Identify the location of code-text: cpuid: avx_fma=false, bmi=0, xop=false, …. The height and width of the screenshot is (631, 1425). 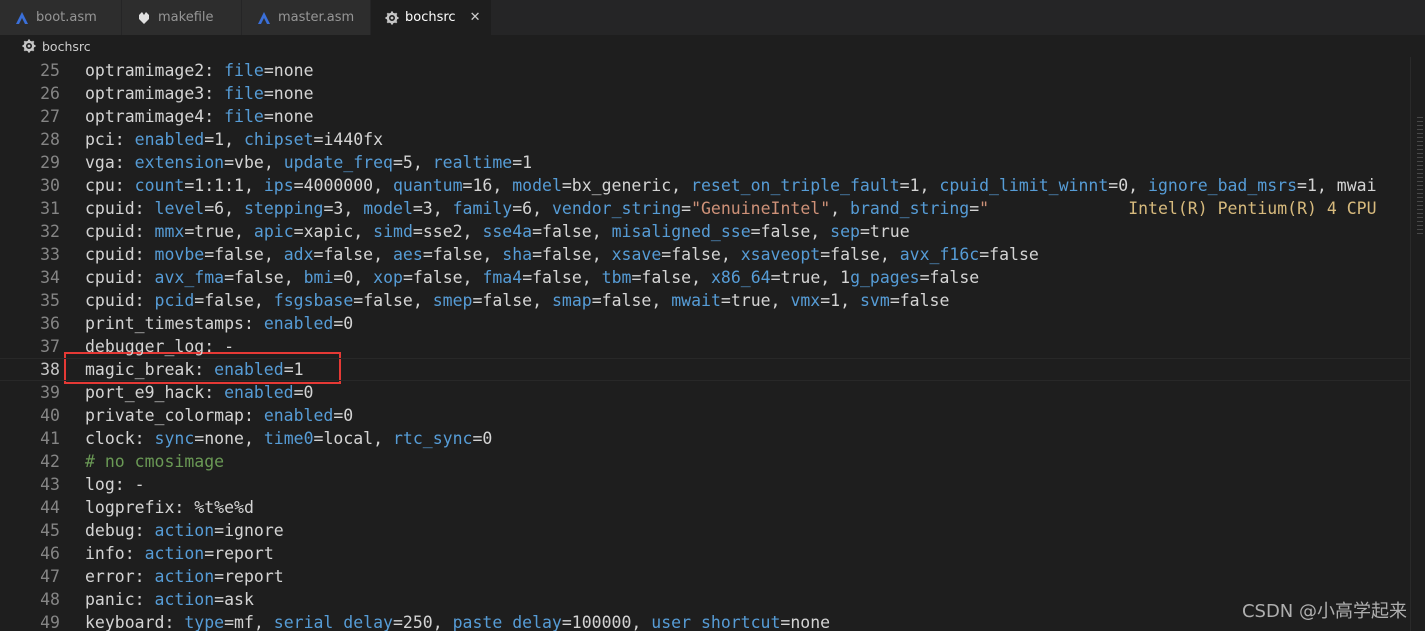
(532, 277).